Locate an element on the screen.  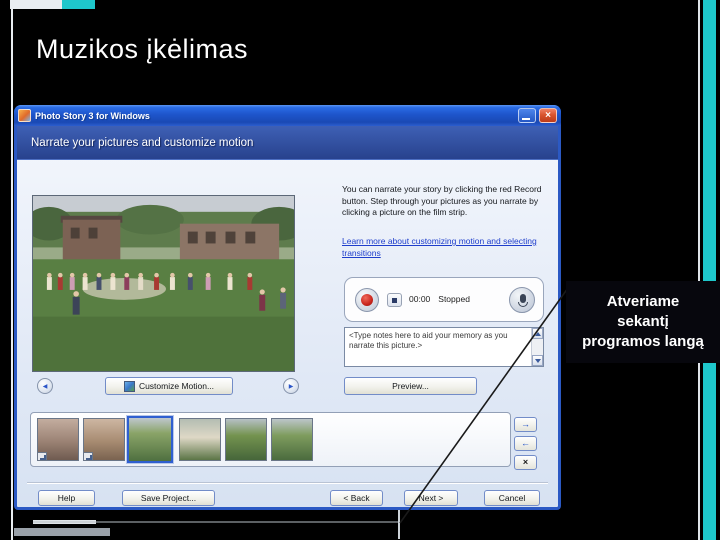
bottom-accent-bar-white is located at coordinates (64, 522).